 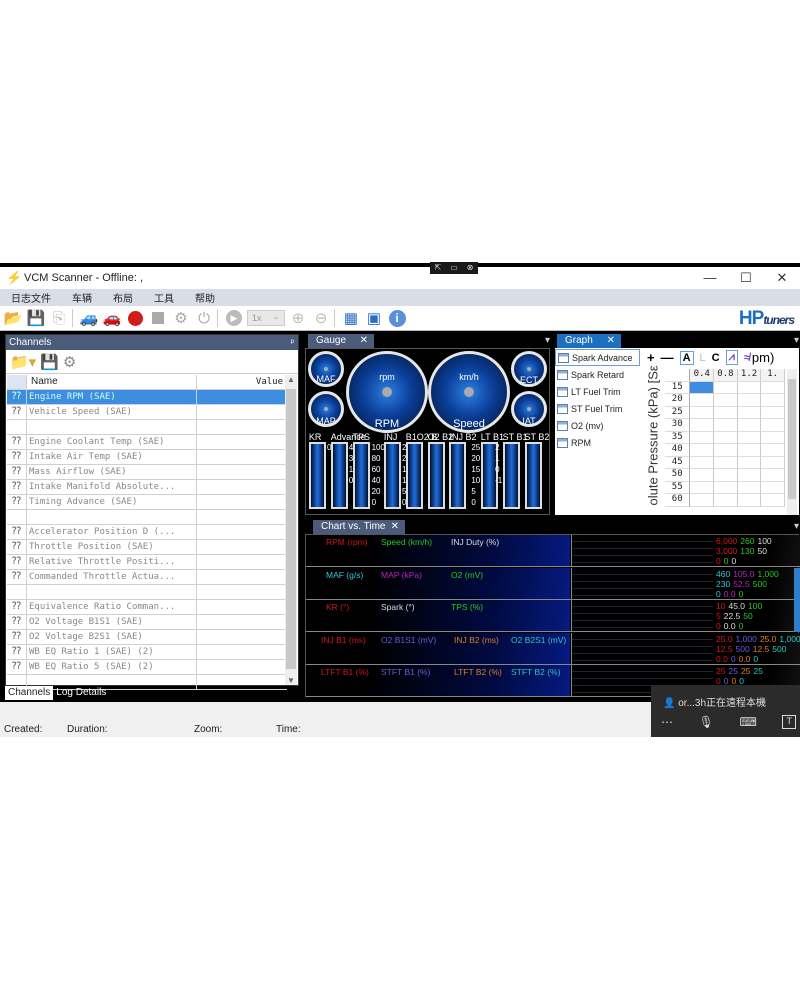 What do you see at coordinates (710, 278) in the screenshot?
I see `minimize-button: —` at bounding box center [710, 278].